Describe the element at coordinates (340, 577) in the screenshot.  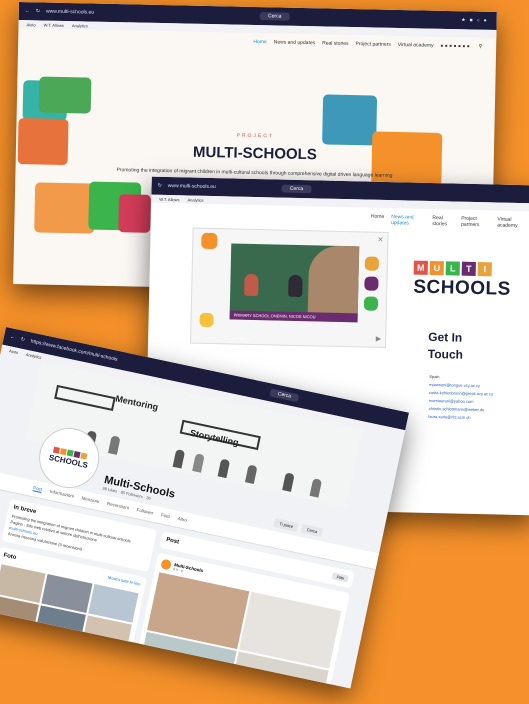
I see `filters-button: Filtri` at that location.